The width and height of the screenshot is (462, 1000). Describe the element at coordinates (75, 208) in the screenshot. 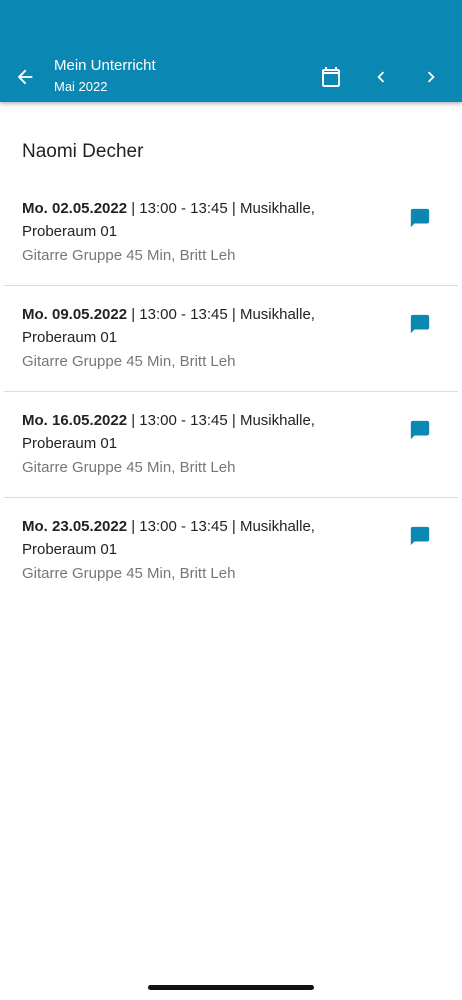

I see `lesson-date: Mo. 02.05.2022` at that location.